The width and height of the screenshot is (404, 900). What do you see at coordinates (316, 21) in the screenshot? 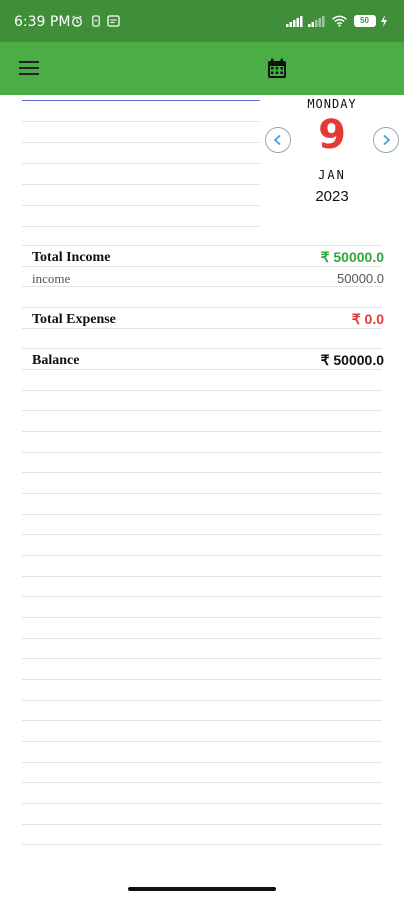
I see `signal-2-icon` at bounding box center [316, 21].